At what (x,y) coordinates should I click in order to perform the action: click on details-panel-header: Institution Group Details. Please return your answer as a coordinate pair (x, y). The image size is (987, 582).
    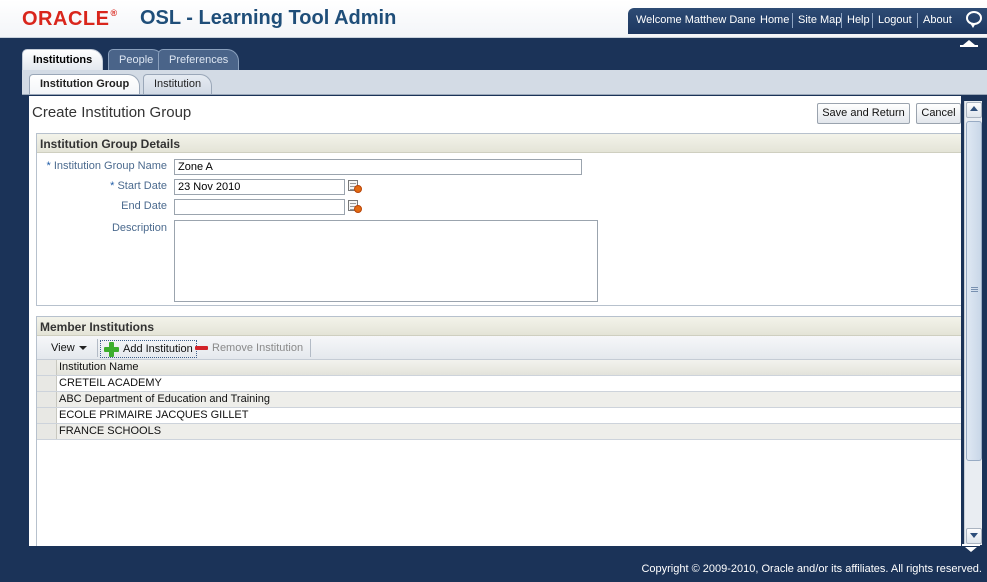
    Looking at the image, I should click on (499, 143).